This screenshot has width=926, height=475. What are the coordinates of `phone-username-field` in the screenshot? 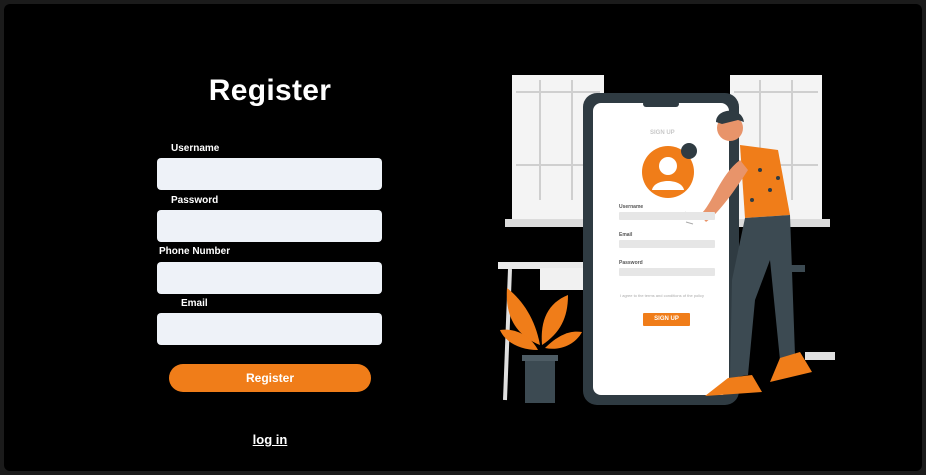 It's located at (667, 216).